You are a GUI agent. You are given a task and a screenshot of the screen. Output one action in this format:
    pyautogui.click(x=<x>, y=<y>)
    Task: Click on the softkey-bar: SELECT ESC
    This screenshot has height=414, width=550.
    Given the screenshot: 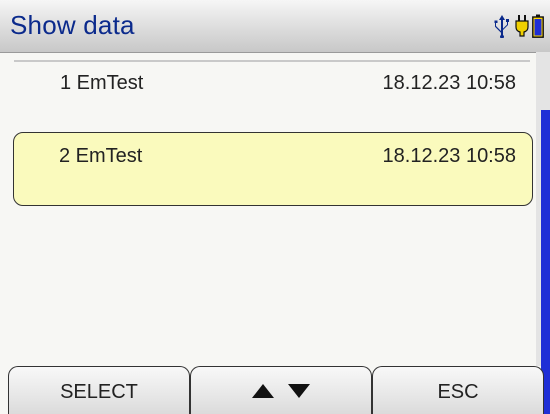 What is the action you would take?
    pyautogui.click(x=275, y=390)
    